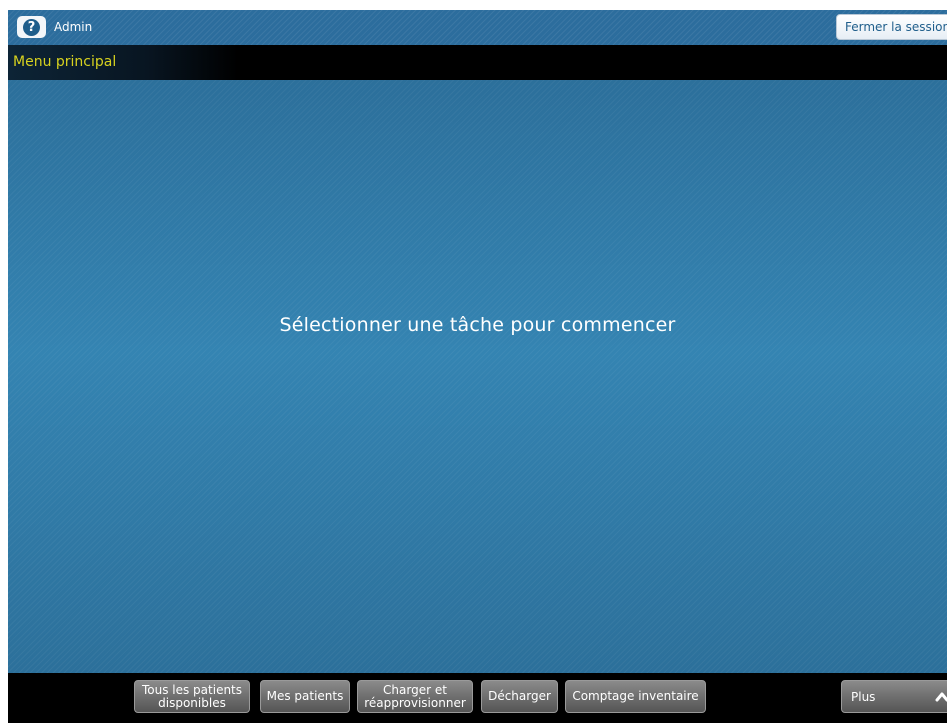 The image size is (947, 723). Describe the element at coordinates (863, 697) in the screenshot. I see `more-label: Plus` at that location.